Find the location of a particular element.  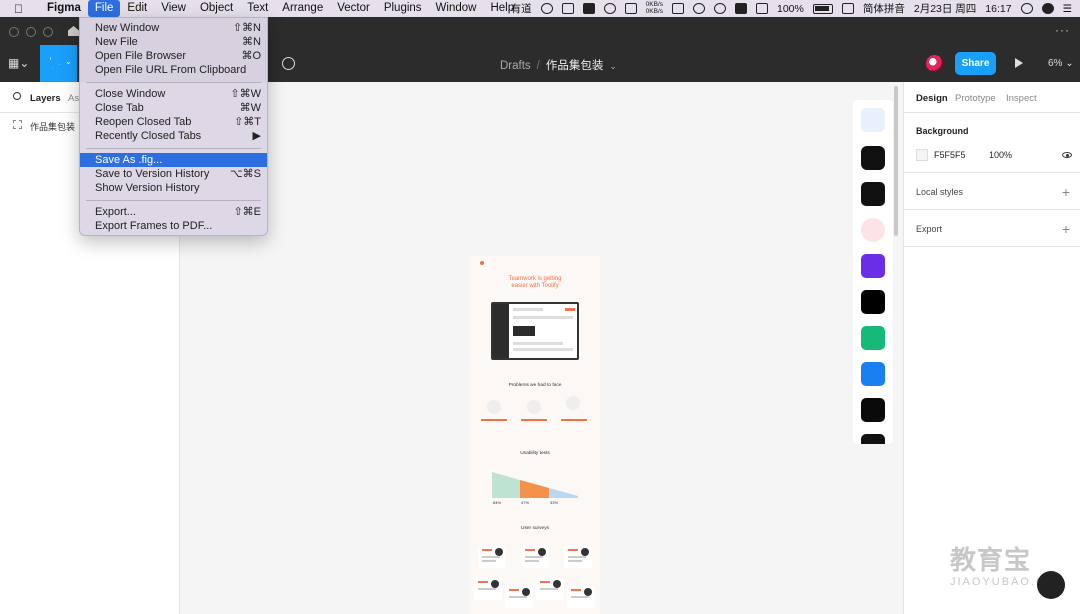

frame-headline-1: Teamwork is getting is located at coordinates (535, 279).